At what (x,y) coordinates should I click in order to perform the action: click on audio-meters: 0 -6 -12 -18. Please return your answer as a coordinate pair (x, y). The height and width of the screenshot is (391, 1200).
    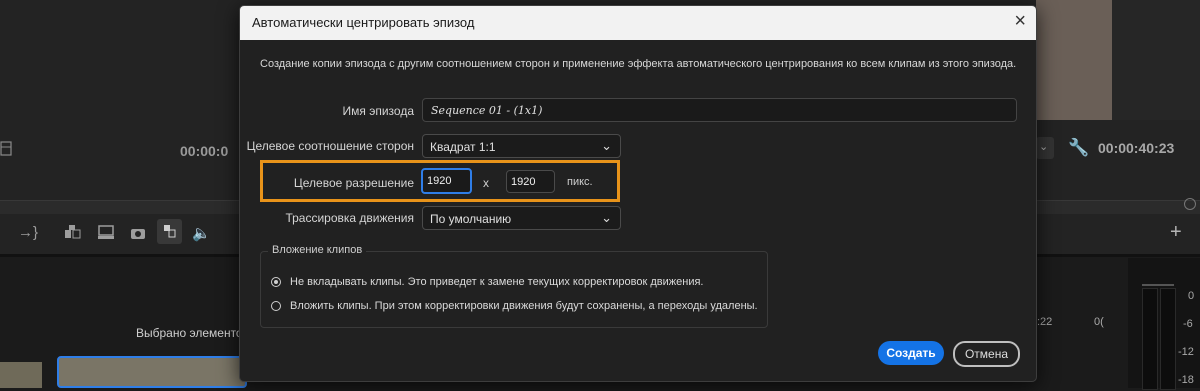
    Looking at the image, I should click on (1164, 324).